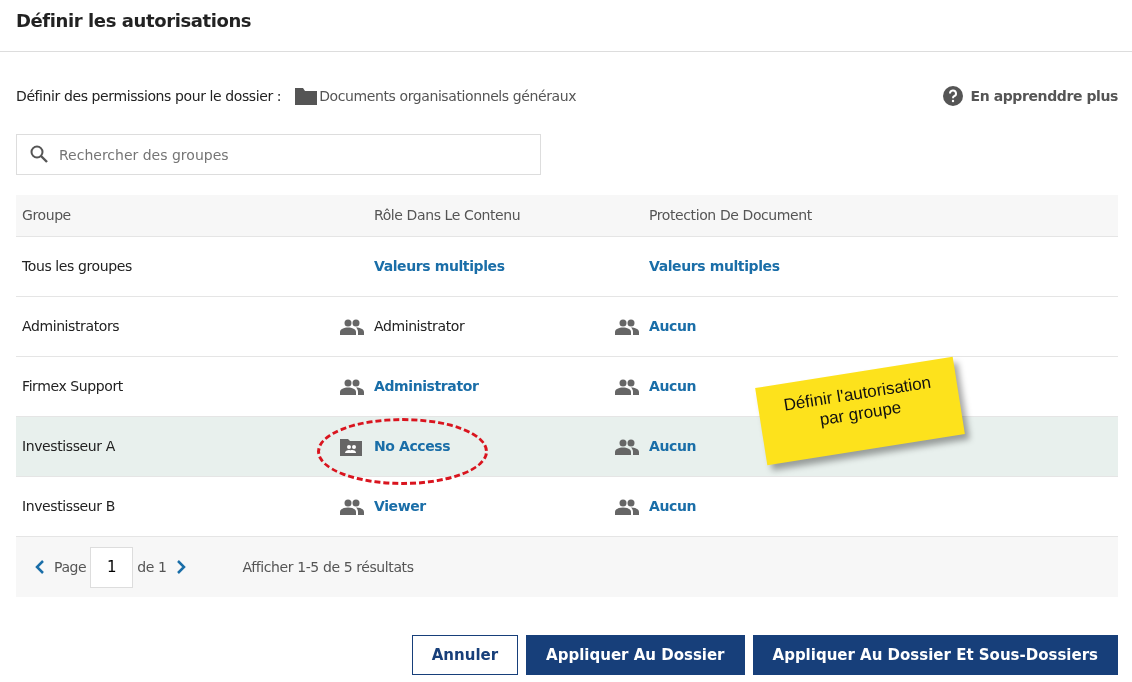  What do you see at coordinates (70, 567) in the screenshot?
I see `page-label: Page` at bounding box center [70, 567].